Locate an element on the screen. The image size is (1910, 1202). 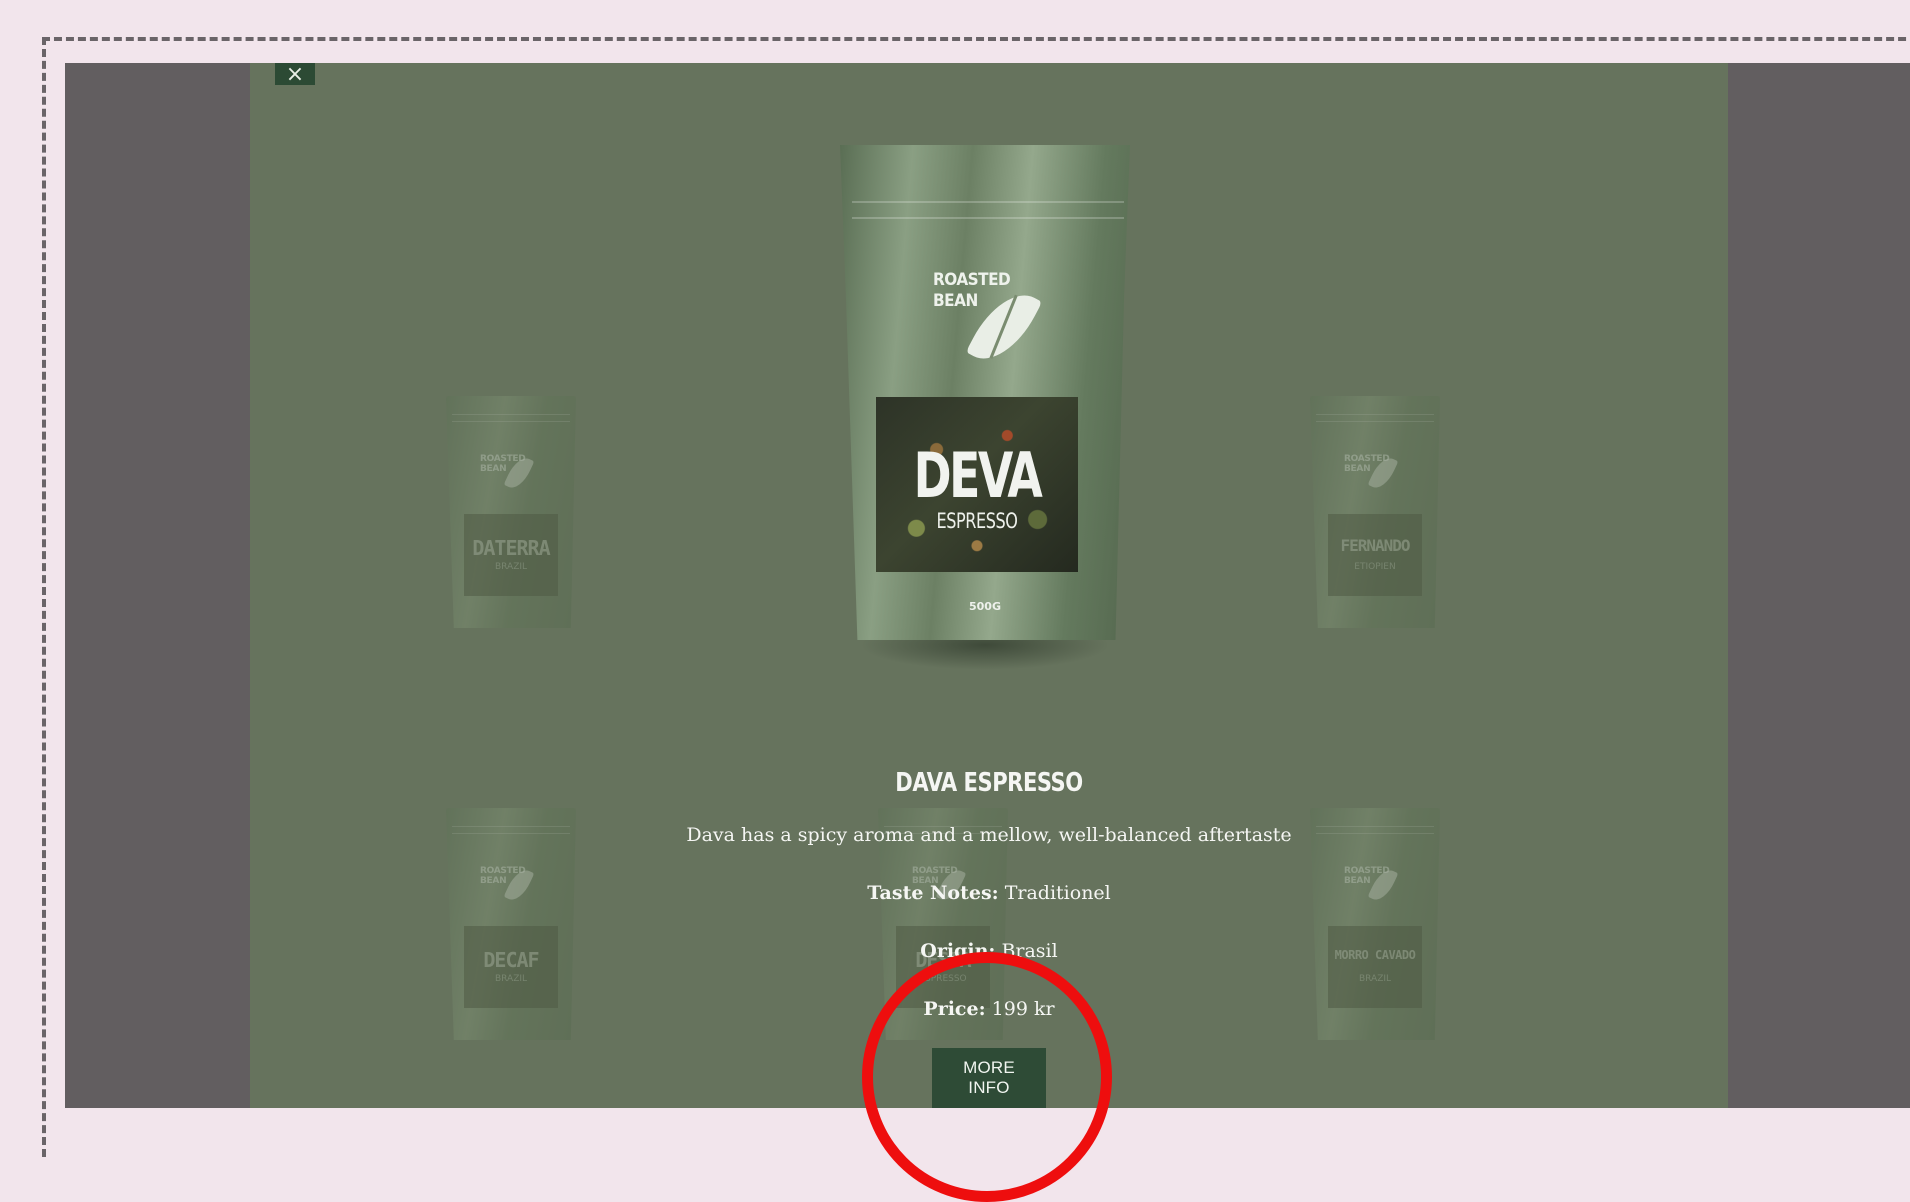
taste-notes: Taste Notes: Traditionel is located at coordinates (989, 893).